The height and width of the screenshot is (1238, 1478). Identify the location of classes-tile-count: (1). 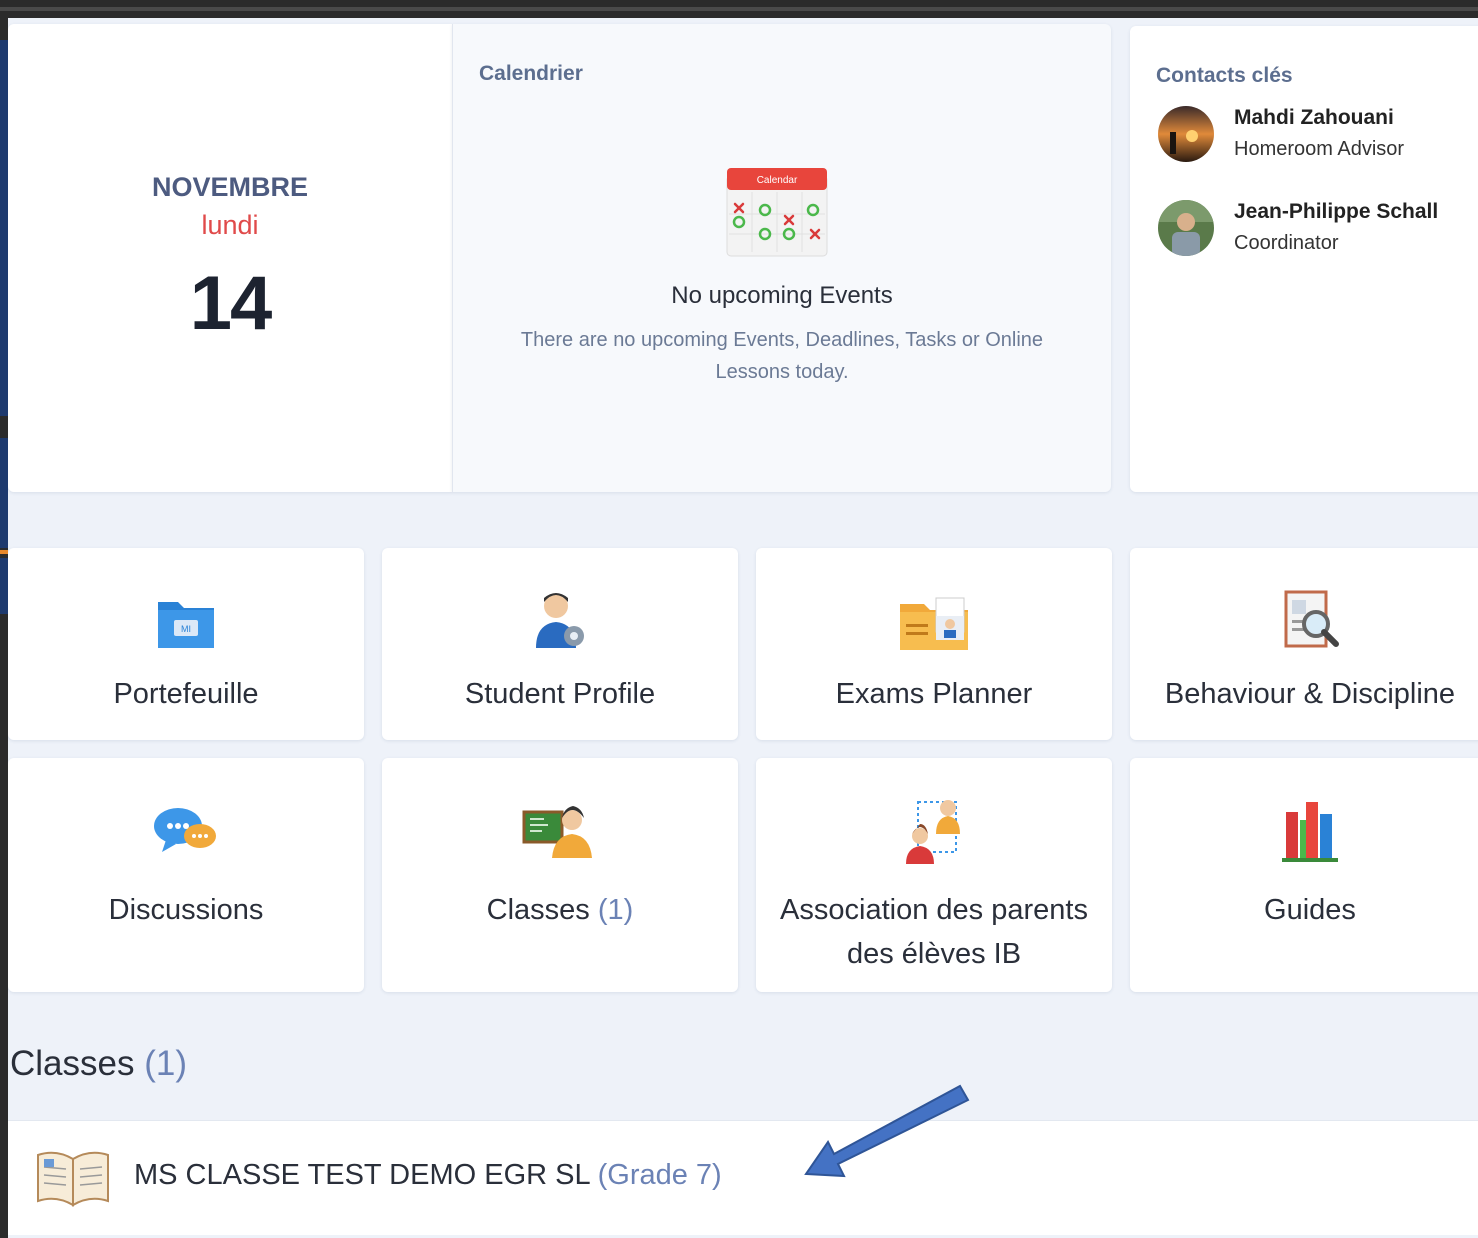
(615, 910).